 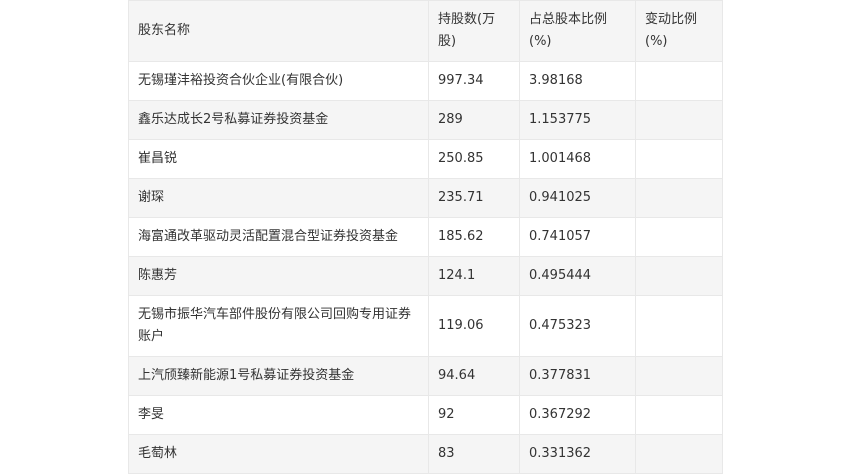 I want to click on header-change-ratio: 变动比例(%), so click(x=679, y=31).